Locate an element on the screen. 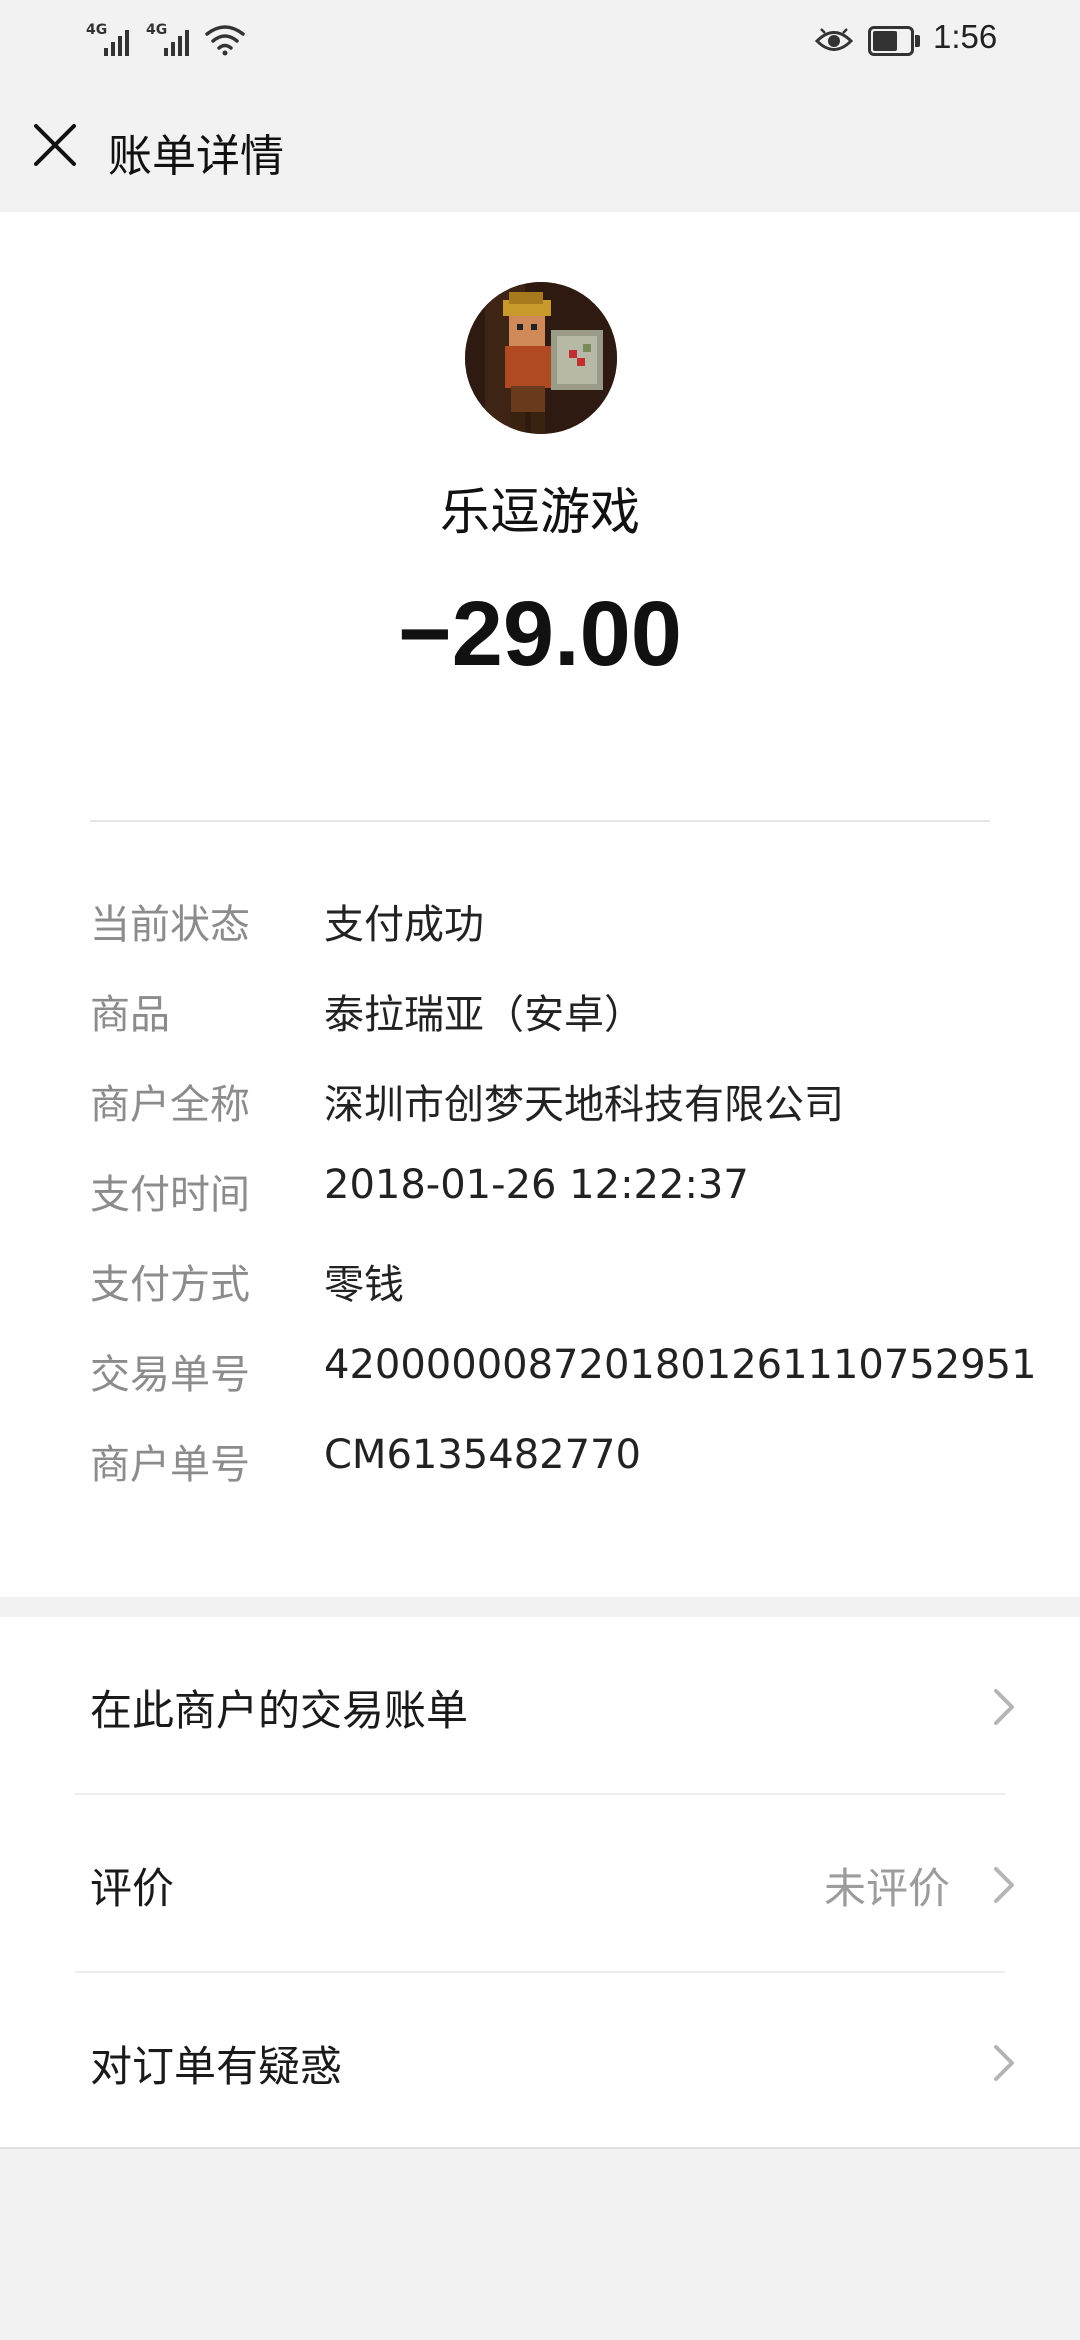  detail-row-merchant-order-id: 商户单号 CM6135482770 is located at coordinates (555, 1472).